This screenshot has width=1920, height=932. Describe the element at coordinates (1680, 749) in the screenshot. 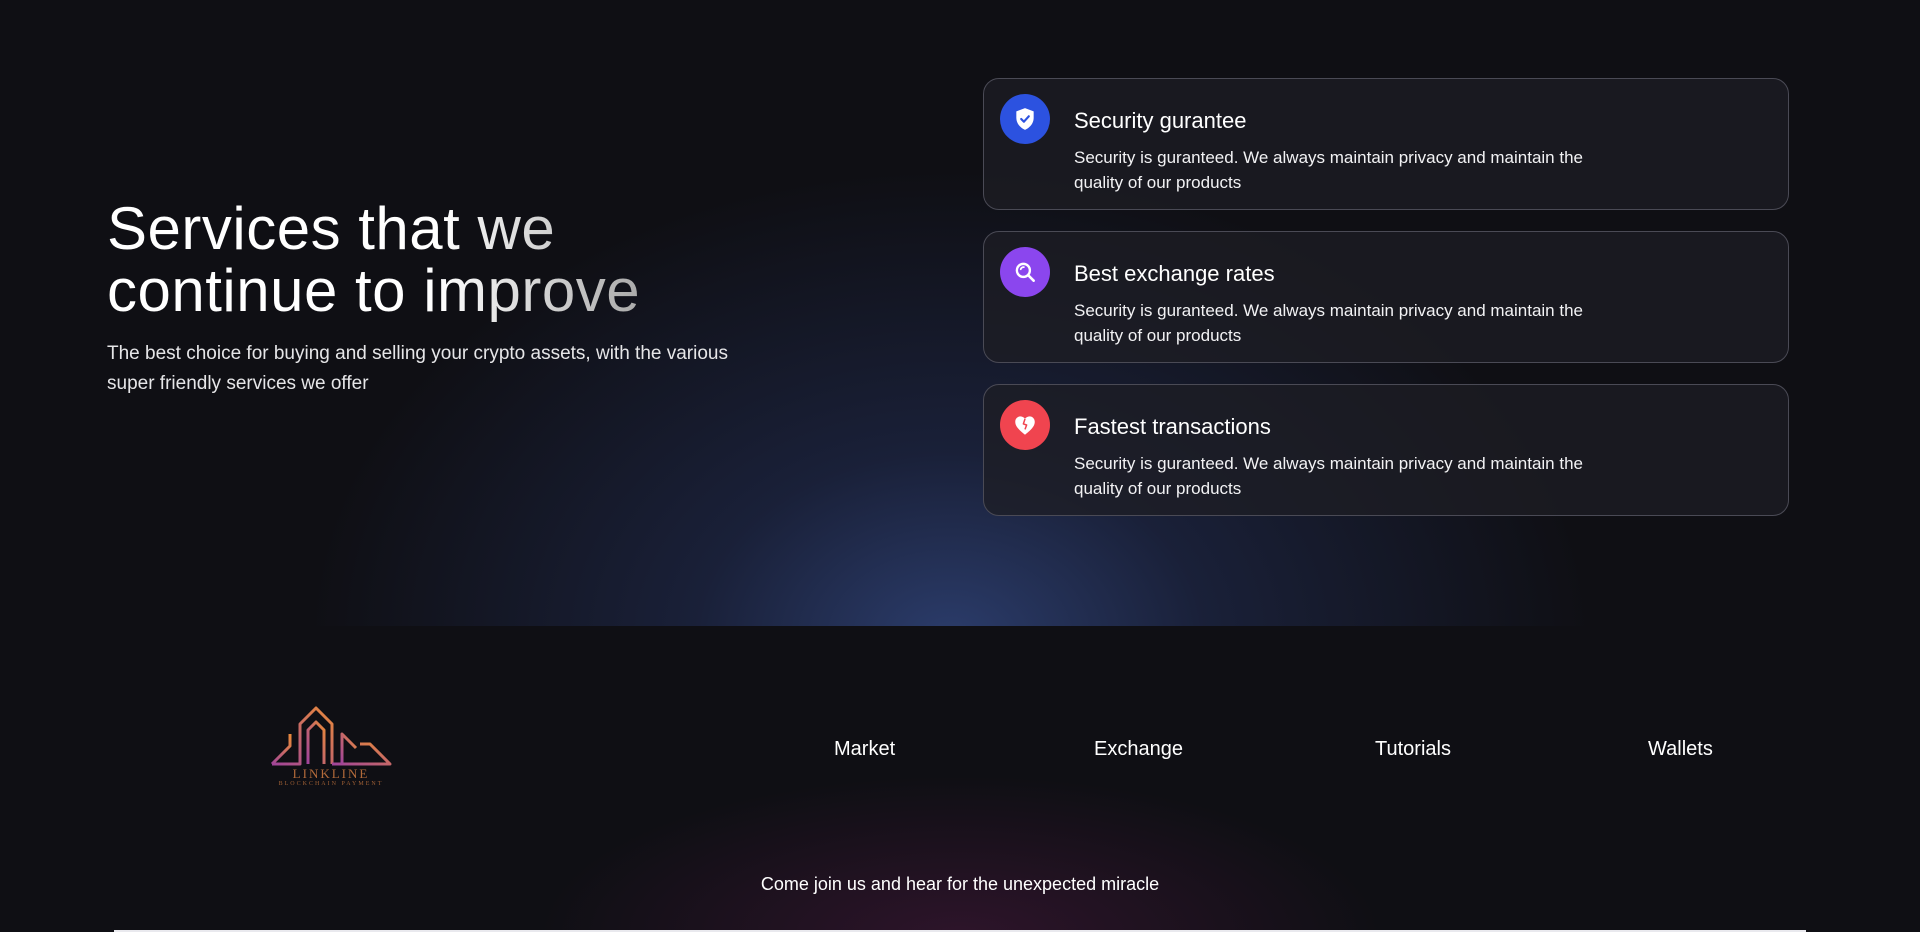

I see `nav-link-wallets: Wallets` at that location.